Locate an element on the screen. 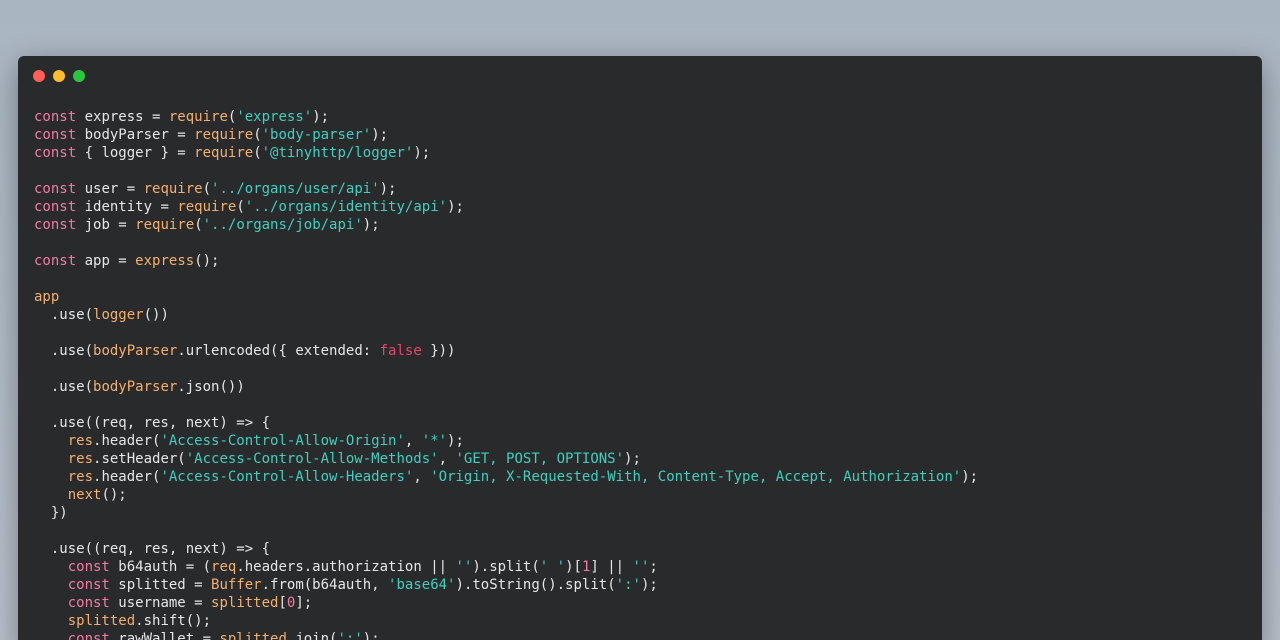  code-token: ).split( is located at coordinates (506, 567).